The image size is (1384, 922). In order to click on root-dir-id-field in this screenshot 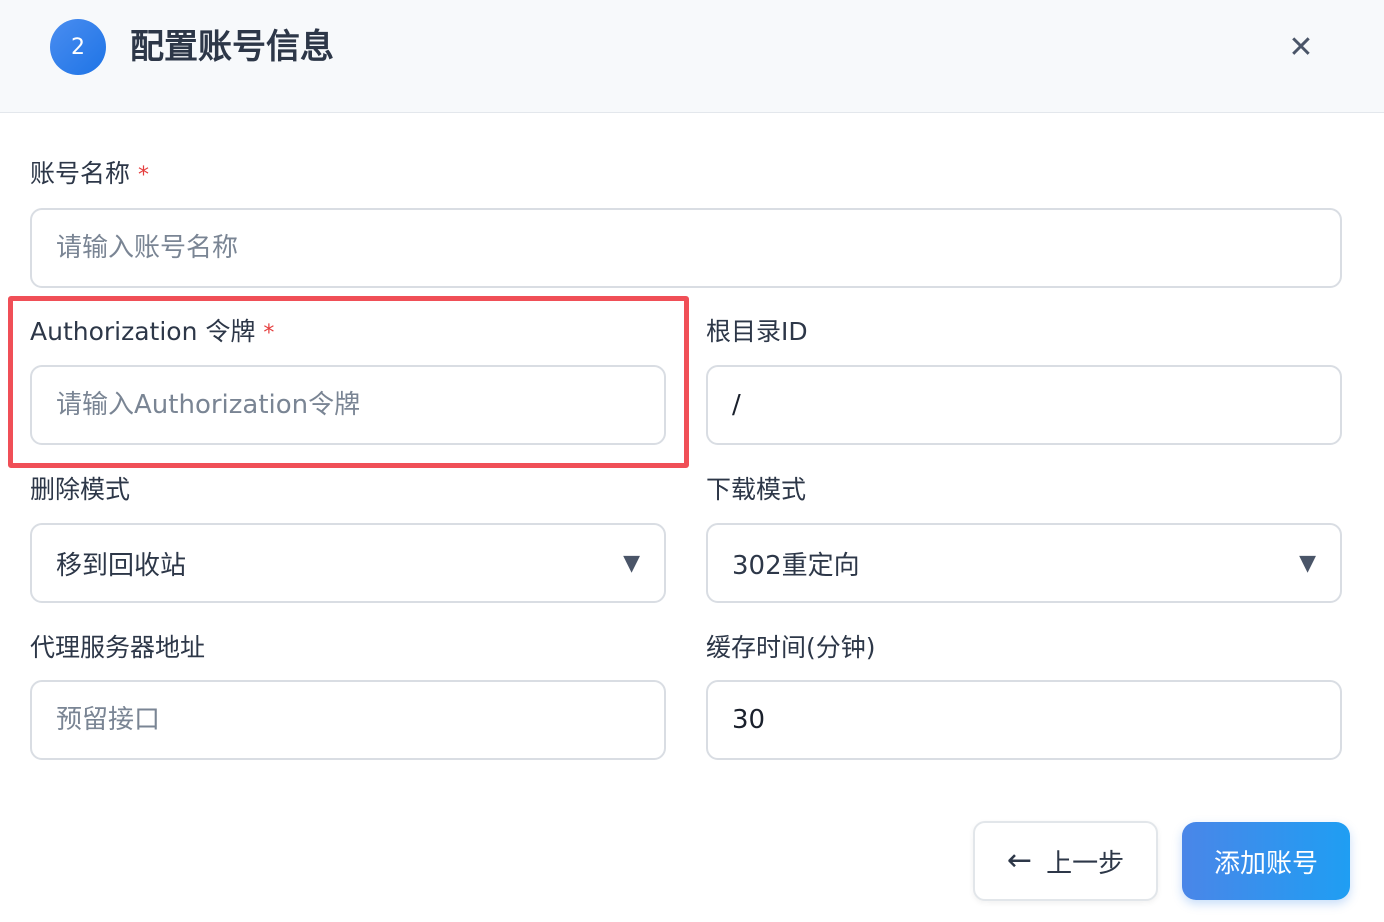, I will do `click(1024, 405)`.